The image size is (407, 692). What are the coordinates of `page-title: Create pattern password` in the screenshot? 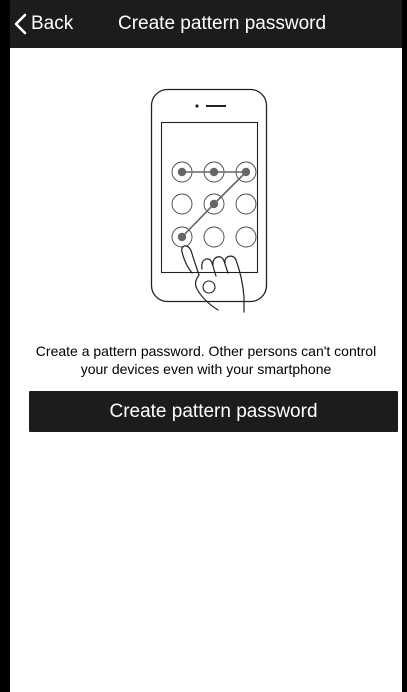 It's located at (222, 23).